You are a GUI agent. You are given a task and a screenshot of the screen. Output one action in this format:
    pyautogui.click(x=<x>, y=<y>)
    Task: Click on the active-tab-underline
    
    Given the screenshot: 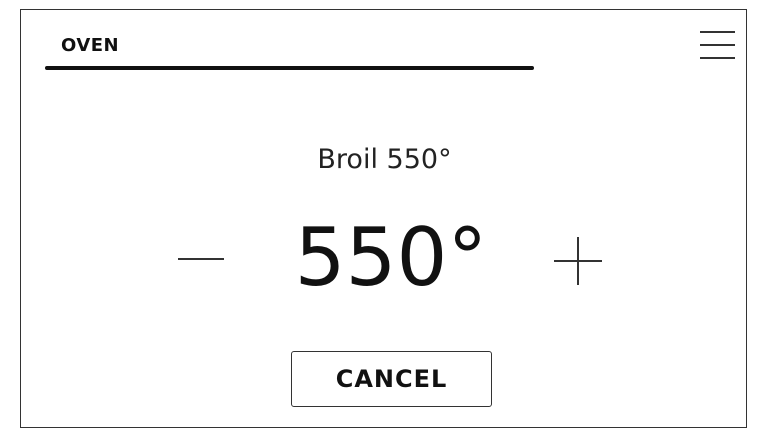 What is the action you would take?
    pyautogui.click(x=289, y=68)
    